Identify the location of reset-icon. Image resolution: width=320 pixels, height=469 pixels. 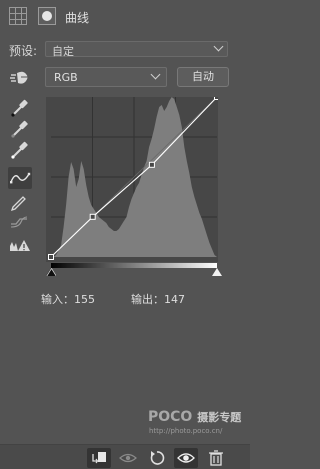
(157, 458).